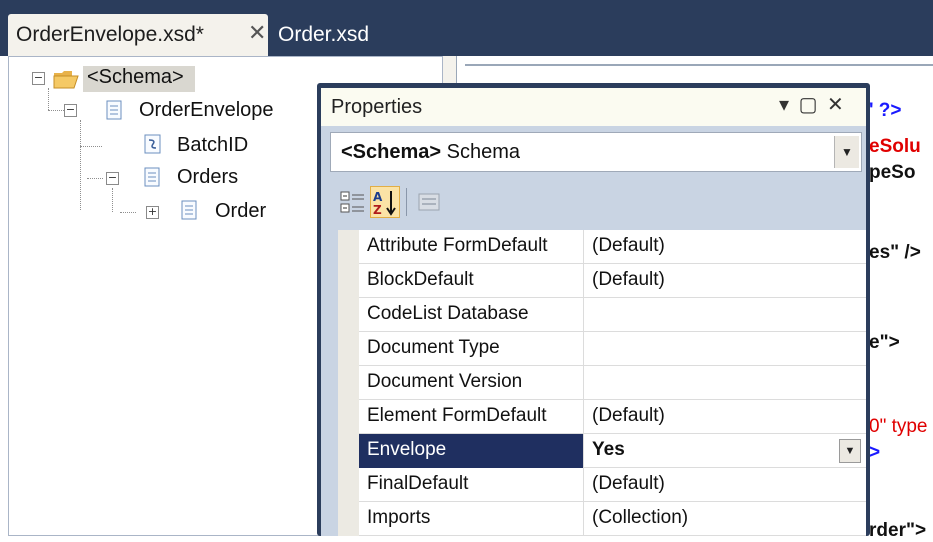 This screenshot has height=542, width=933. Describe the element at coordinates (212, 145) in the screenshot. I see `tree-node-batchid: BatchID` at that location.